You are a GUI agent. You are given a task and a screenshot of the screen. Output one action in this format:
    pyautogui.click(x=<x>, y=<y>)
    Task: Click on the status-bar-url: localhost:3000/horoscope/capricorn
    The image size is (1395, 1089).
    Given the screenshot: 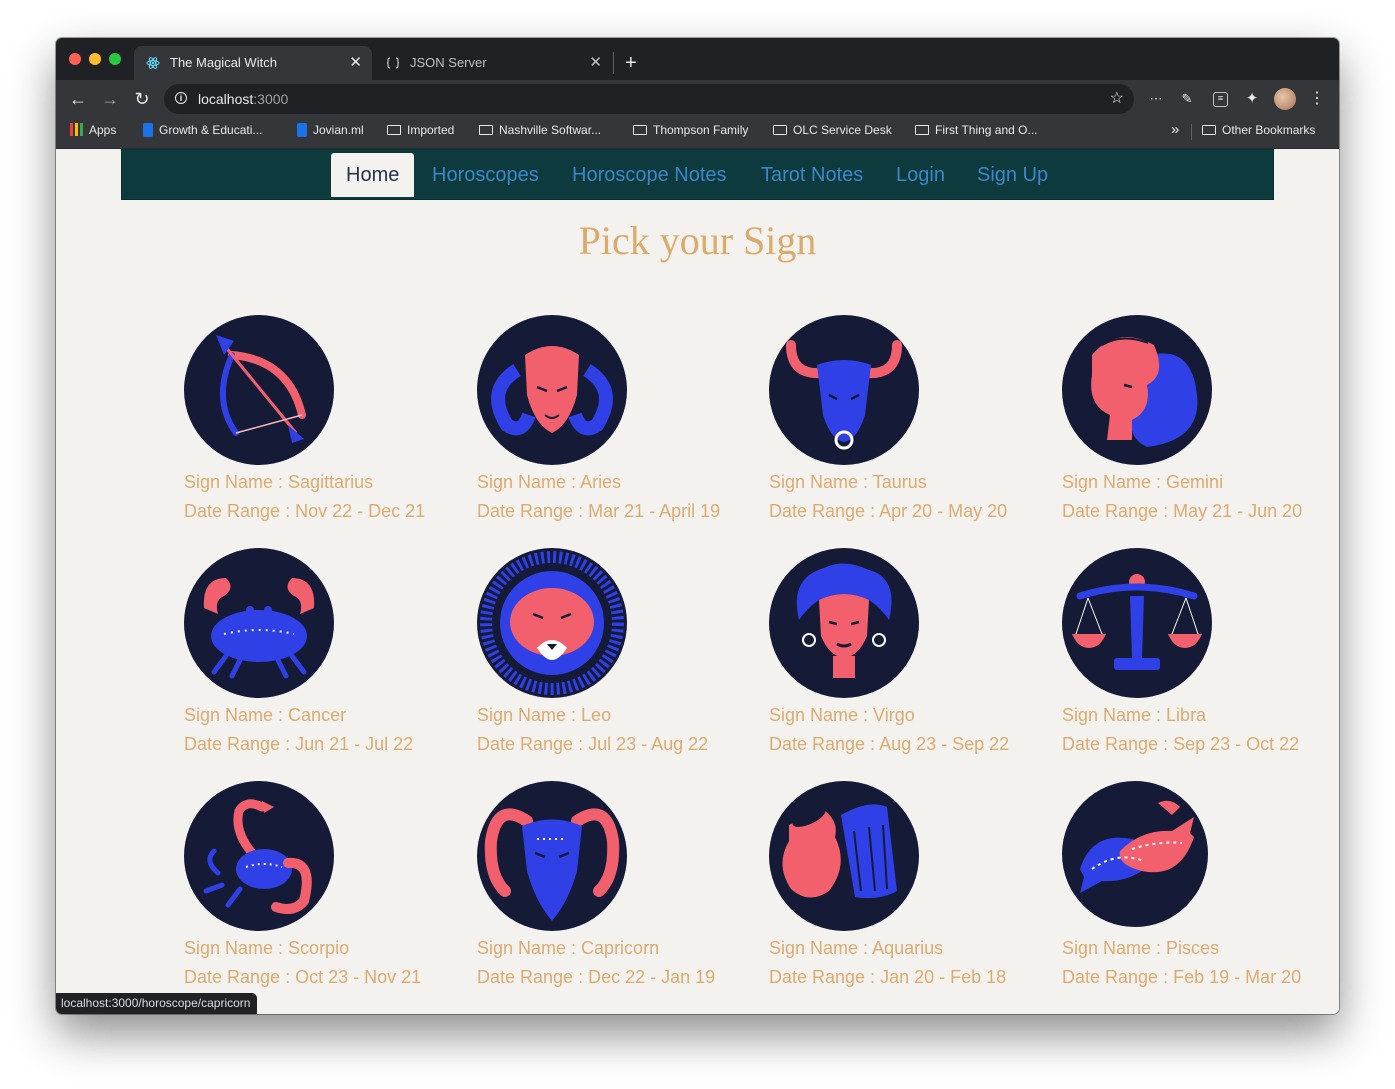 What is the action you would take?
    pyautogui.click(x=157, y=1003)
    